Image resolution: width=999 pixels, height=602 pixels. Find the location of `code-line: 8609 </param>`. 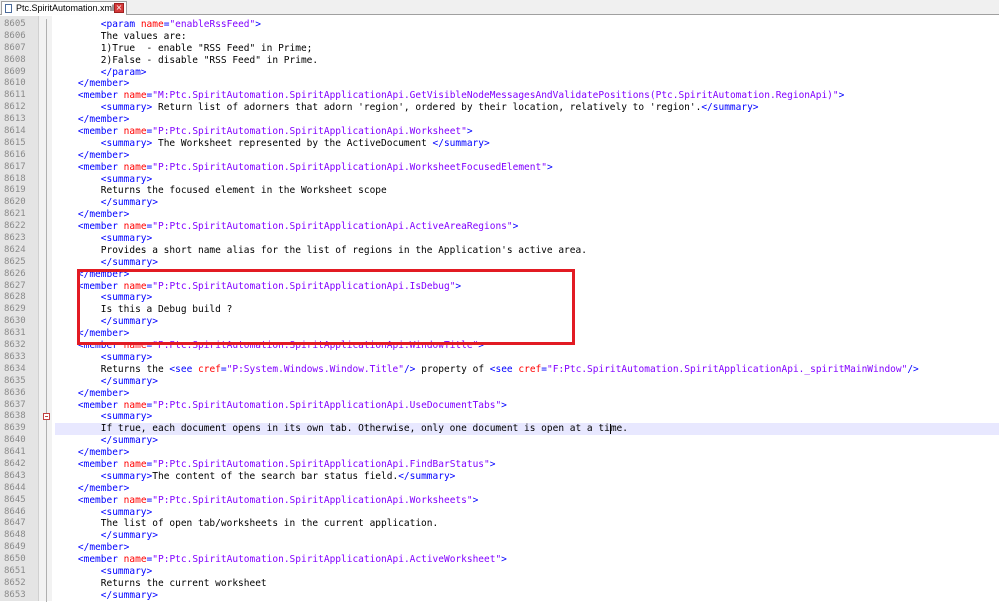

code-line: 8609 </param> is located at coordinates (499, 72).